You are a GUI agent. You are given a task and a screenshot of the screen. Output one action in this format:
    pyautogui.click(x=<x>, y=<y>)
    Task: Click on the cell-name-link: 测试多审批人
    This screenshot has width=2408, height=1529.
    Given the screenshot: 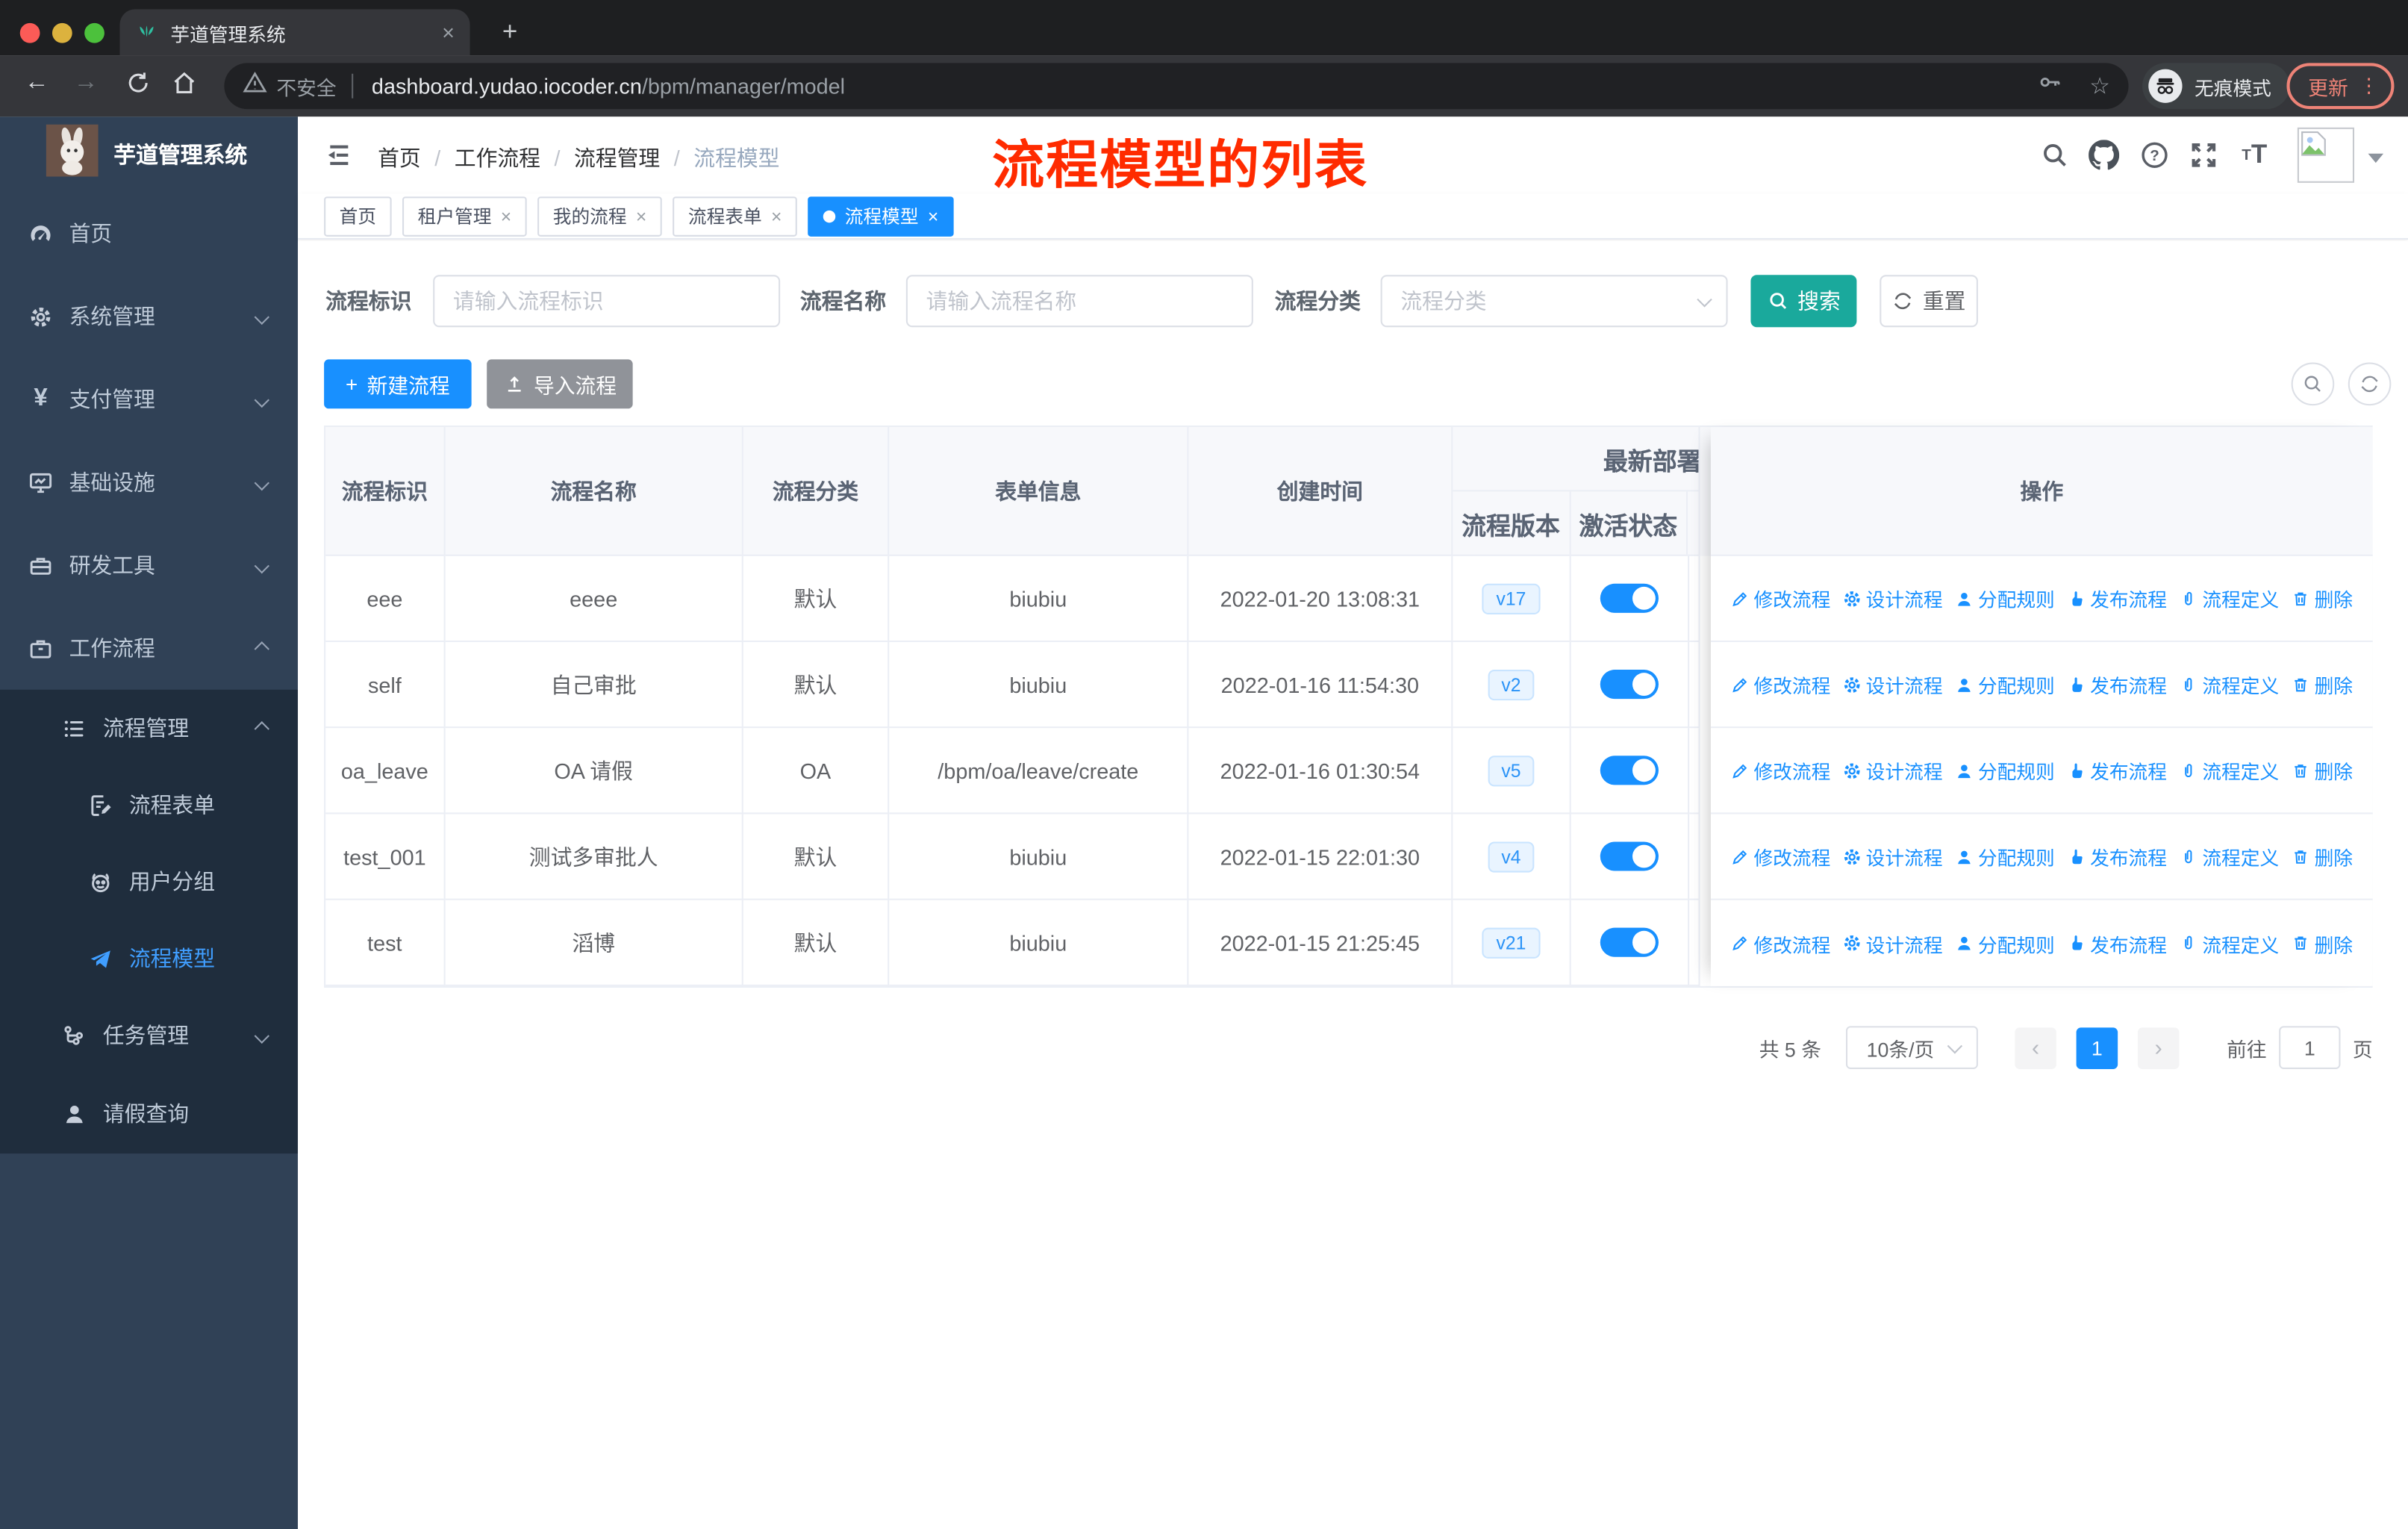 What is the action you would take?
    pyautogui.click(x=594, y=857)
    